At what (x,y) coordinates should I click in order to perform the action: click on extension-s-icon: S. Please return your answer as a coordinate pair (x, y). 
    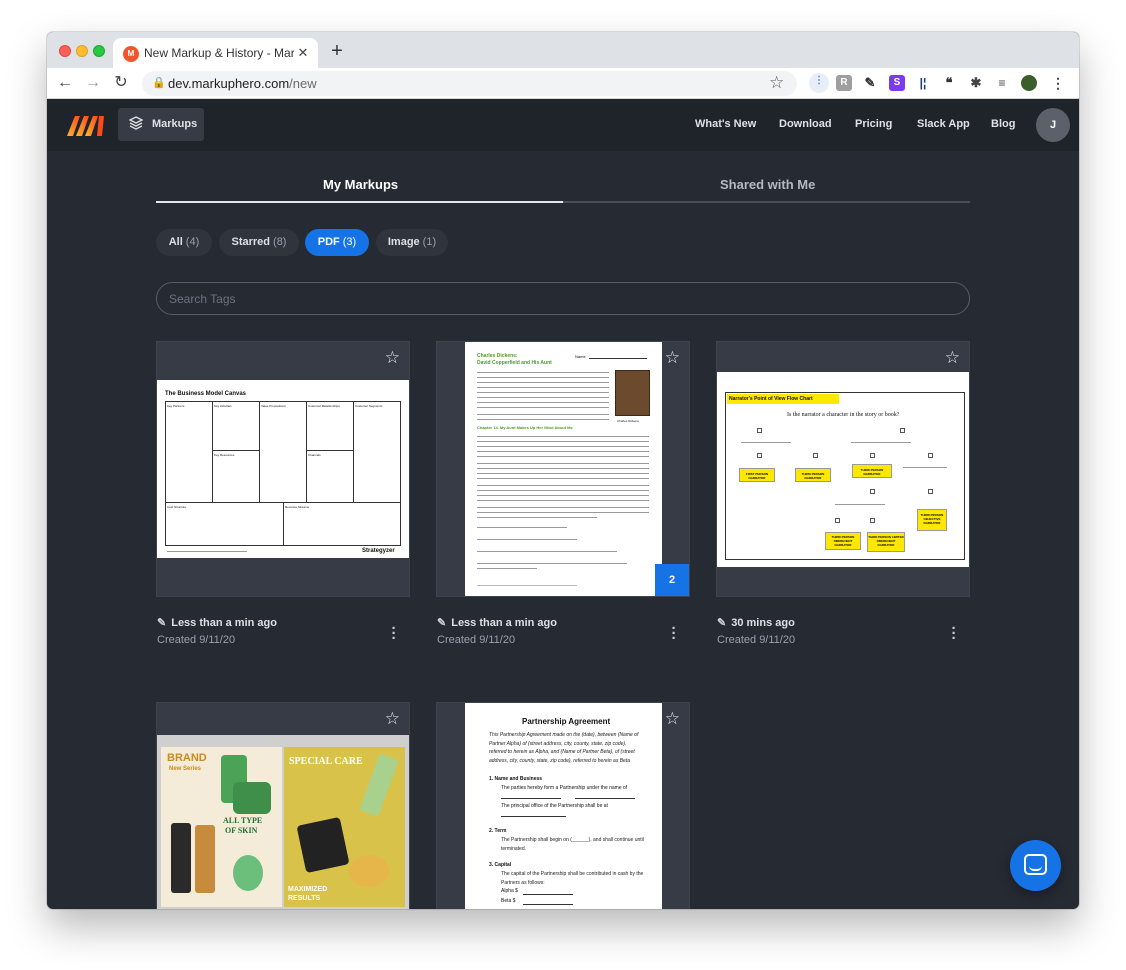
    Looking at the image, I should click on (897, 83).